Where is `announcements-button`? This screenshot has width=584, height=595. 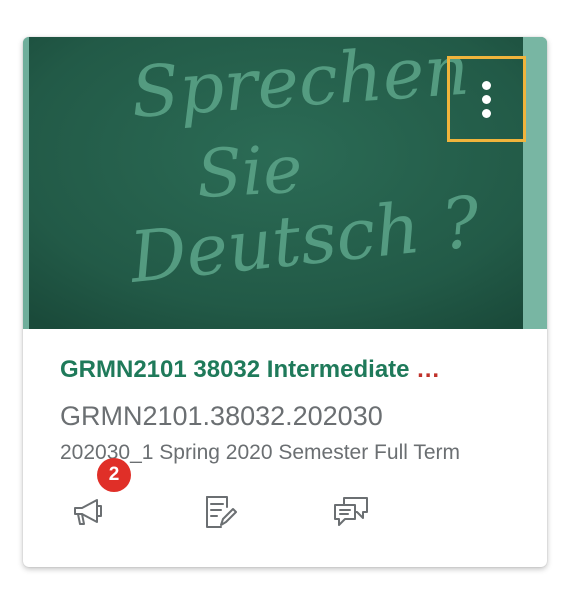
announcements-button is located at coordinates (87, 512).